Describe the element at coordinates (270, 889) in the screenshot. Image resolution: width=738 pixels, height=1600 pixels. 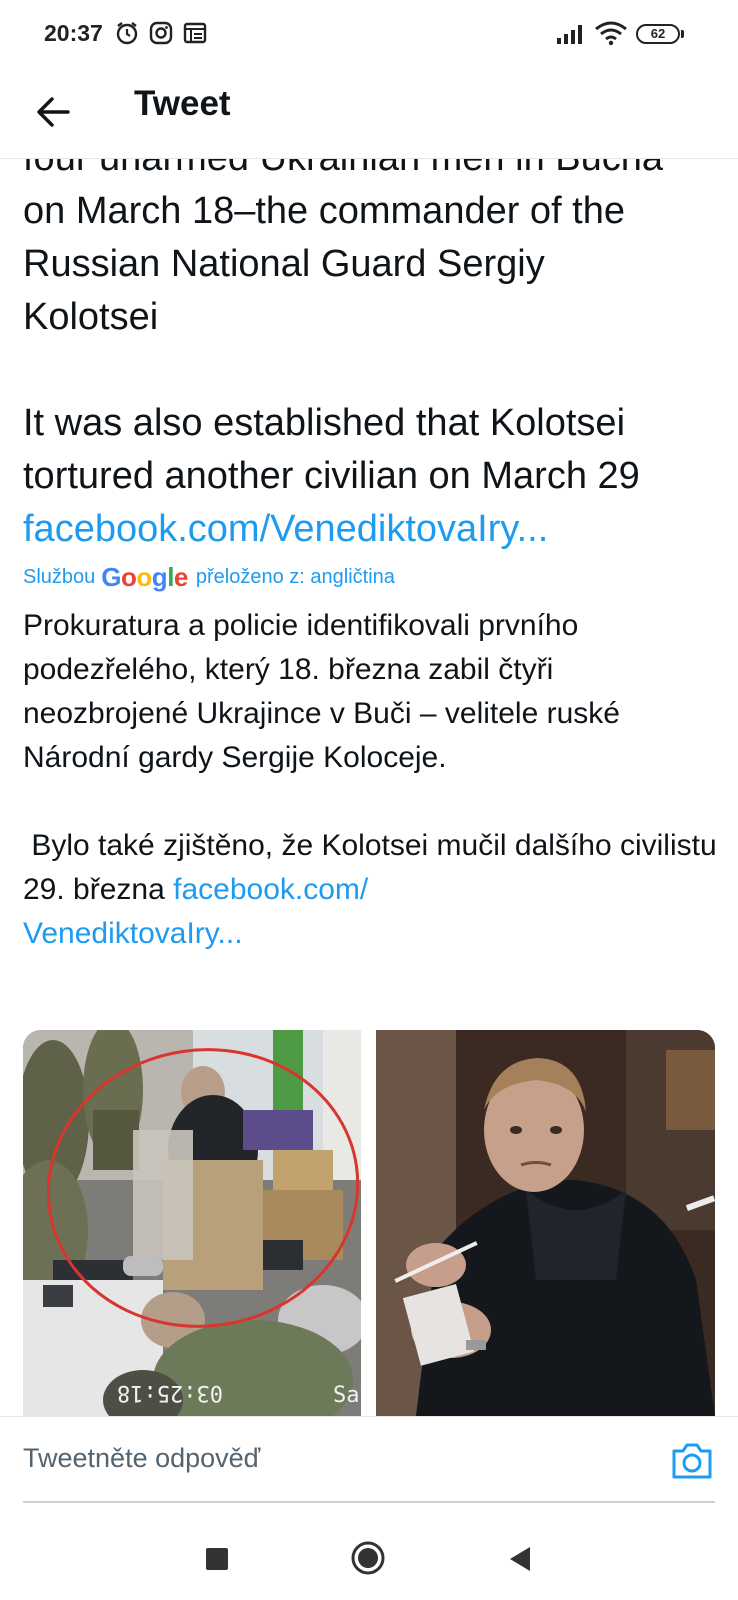
I see `translated-link: facebook.com/` at that location.